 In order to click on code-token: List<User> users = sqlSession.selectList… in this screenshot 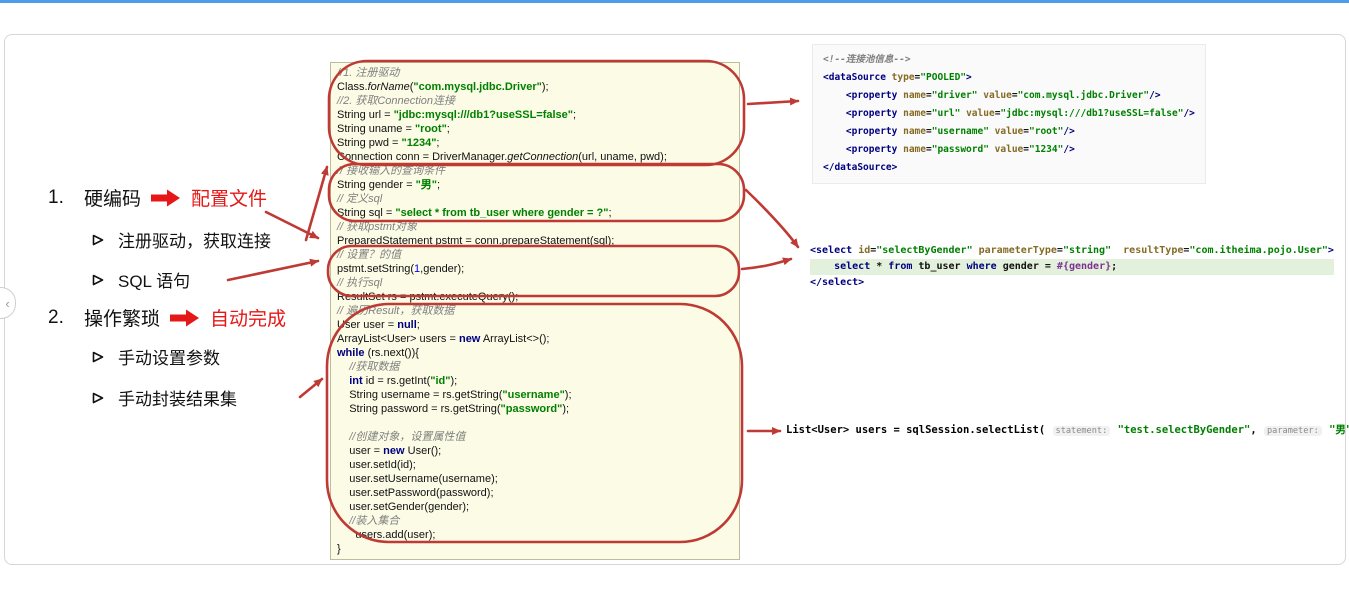, I will do `click(919, 430)`.